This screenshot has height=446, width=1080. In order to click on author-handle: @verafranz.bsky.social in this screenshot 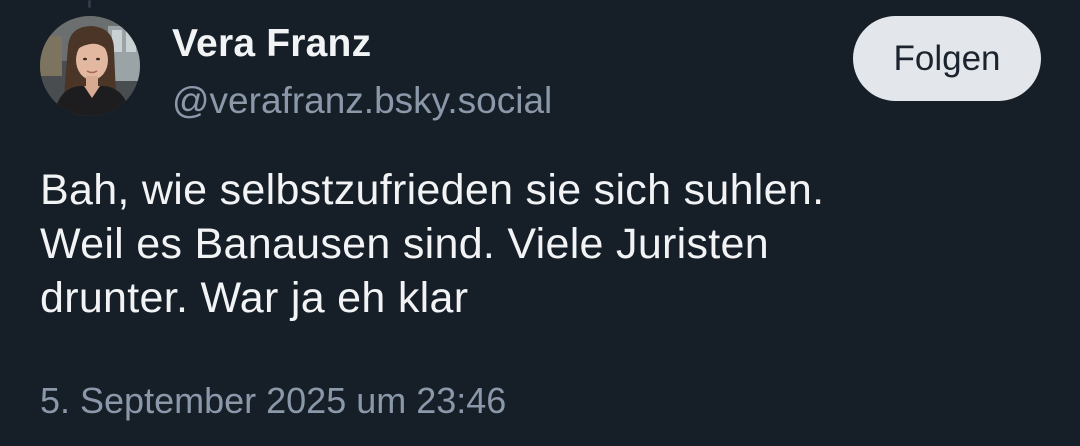, I will do `click(362, 101)`.